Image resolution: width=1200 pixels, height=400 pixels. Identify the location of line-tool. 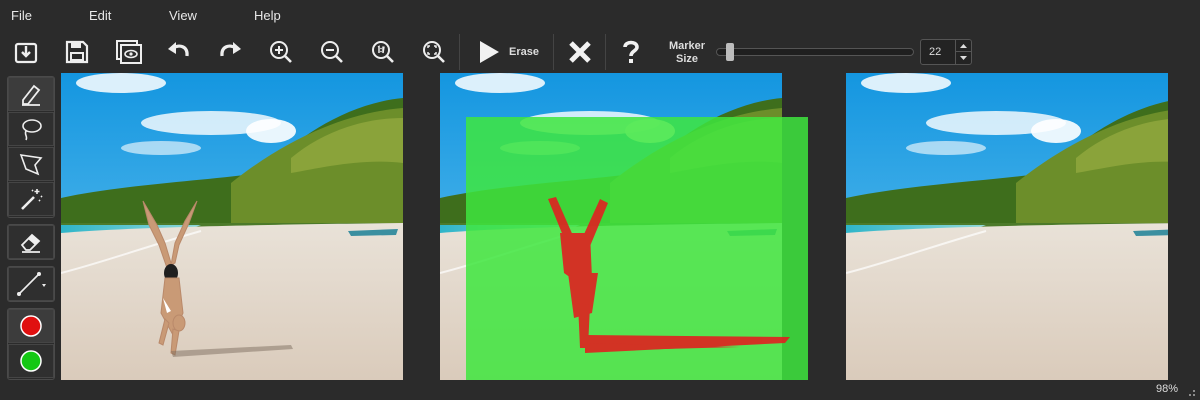
(31, 284).